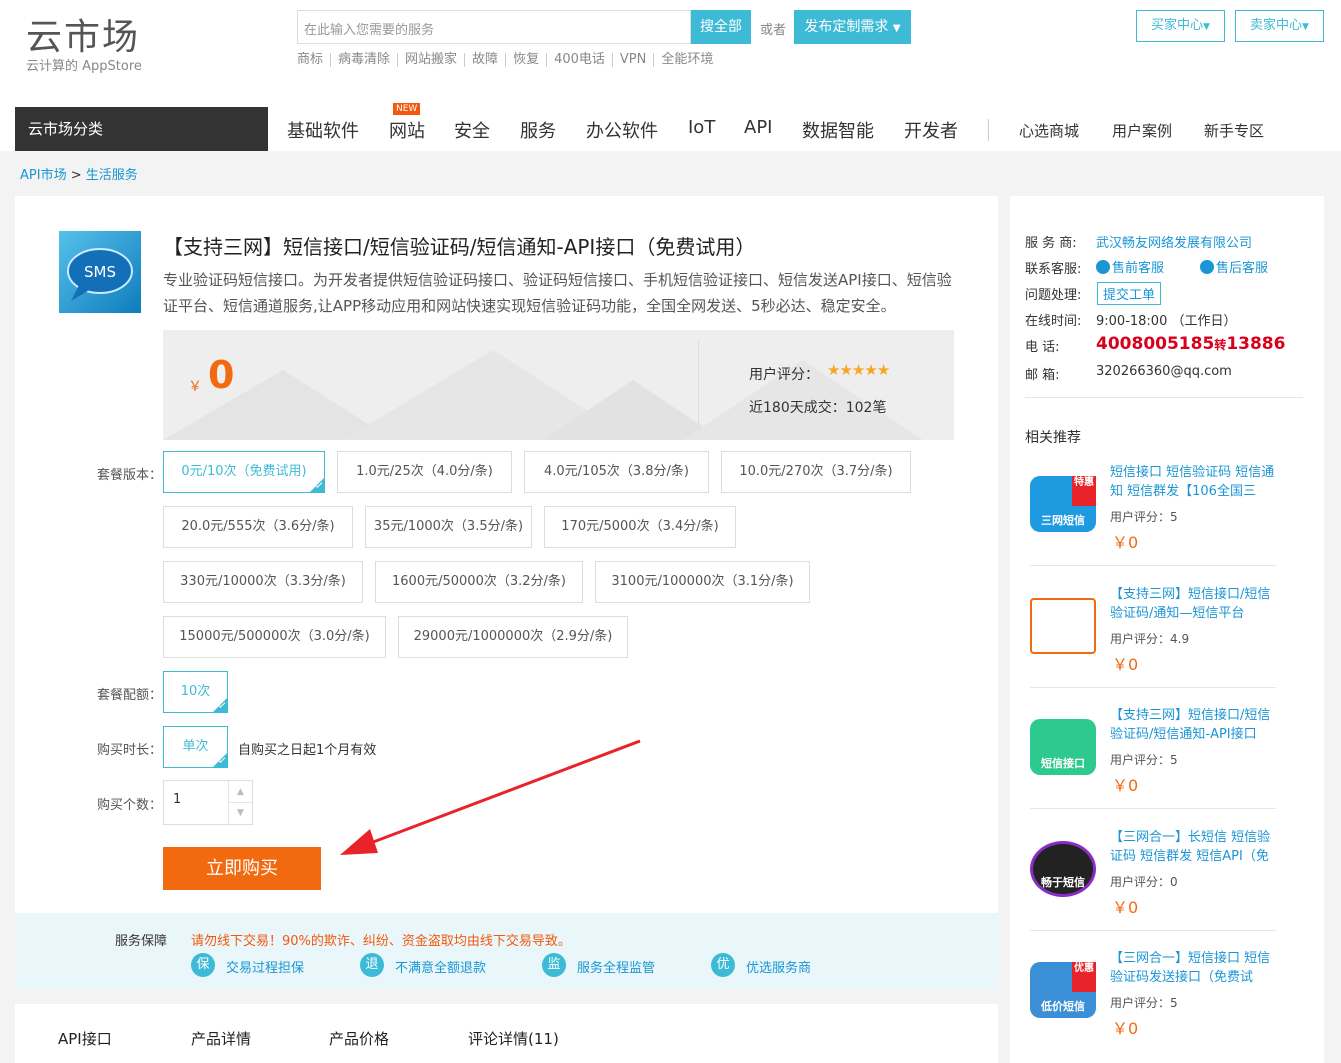 The width and height of the screenshot is (1341, 1063). I want to click on tab-product-detail: 产品详情, so click(221, 1038).